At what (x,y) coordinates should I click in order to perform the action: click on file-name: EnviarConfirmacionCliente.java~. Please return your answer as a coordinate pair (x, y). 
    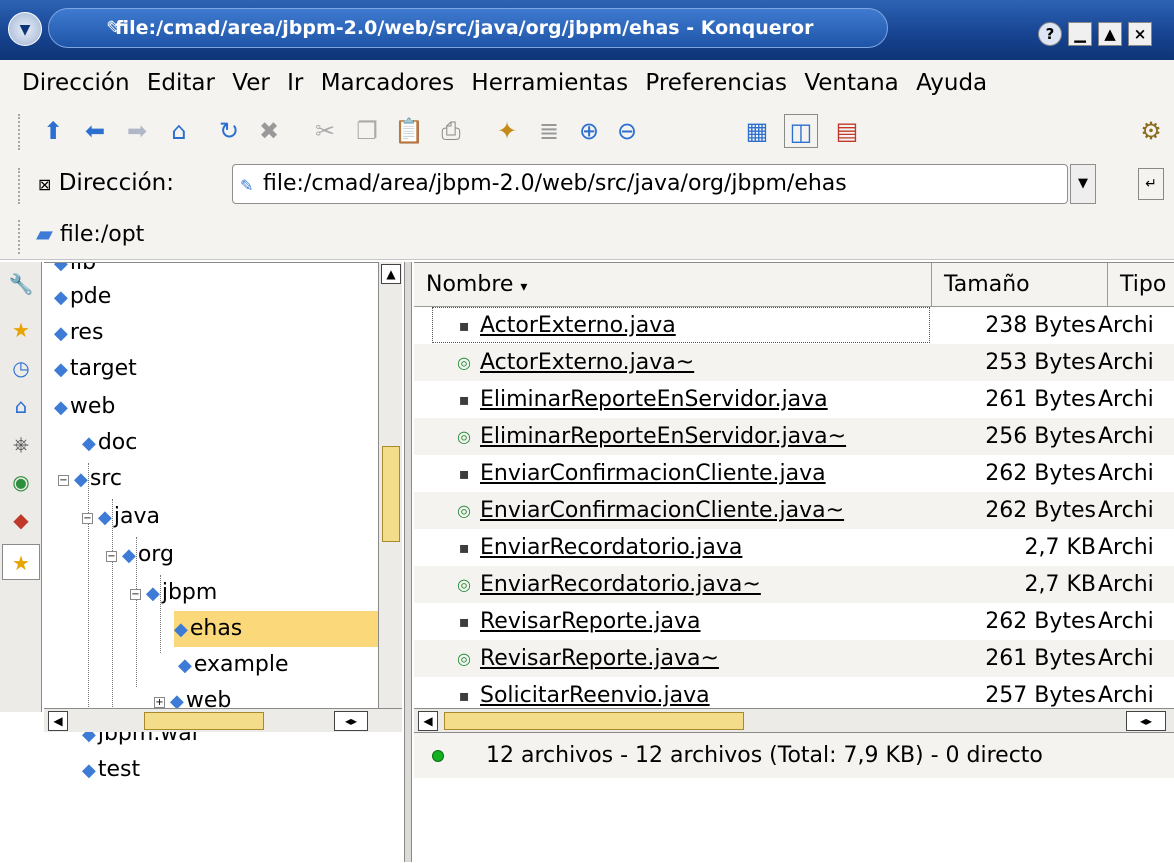
    Looking at the image, I should click on (662, 510).